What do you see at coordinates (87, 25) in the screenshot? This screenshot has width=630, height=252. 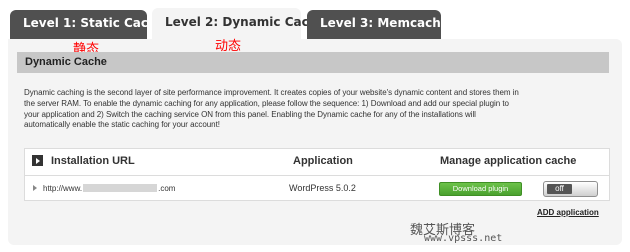 I see `tab-static-cache: Level 1: Static Cache` at bounding box center [87, 25].